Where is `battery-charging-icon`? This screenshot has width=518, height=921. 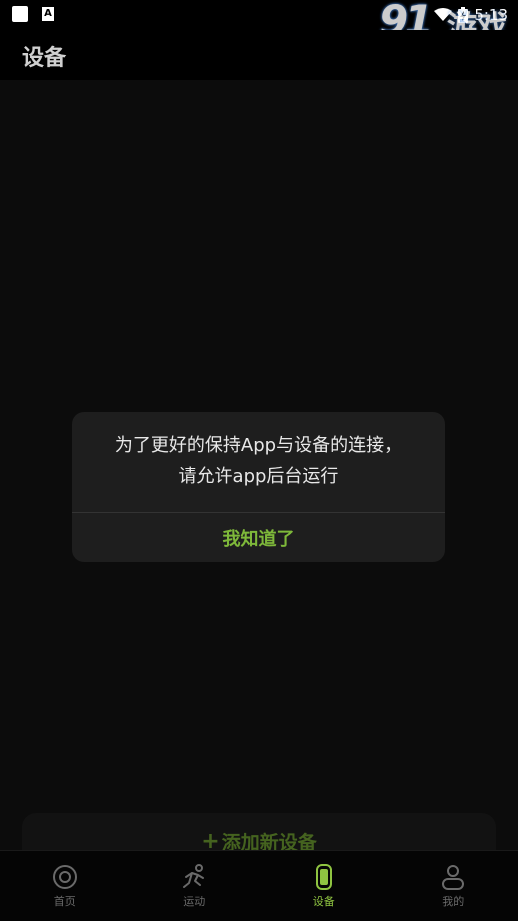
battery-charging-icon is located at coordinates (463, 15).